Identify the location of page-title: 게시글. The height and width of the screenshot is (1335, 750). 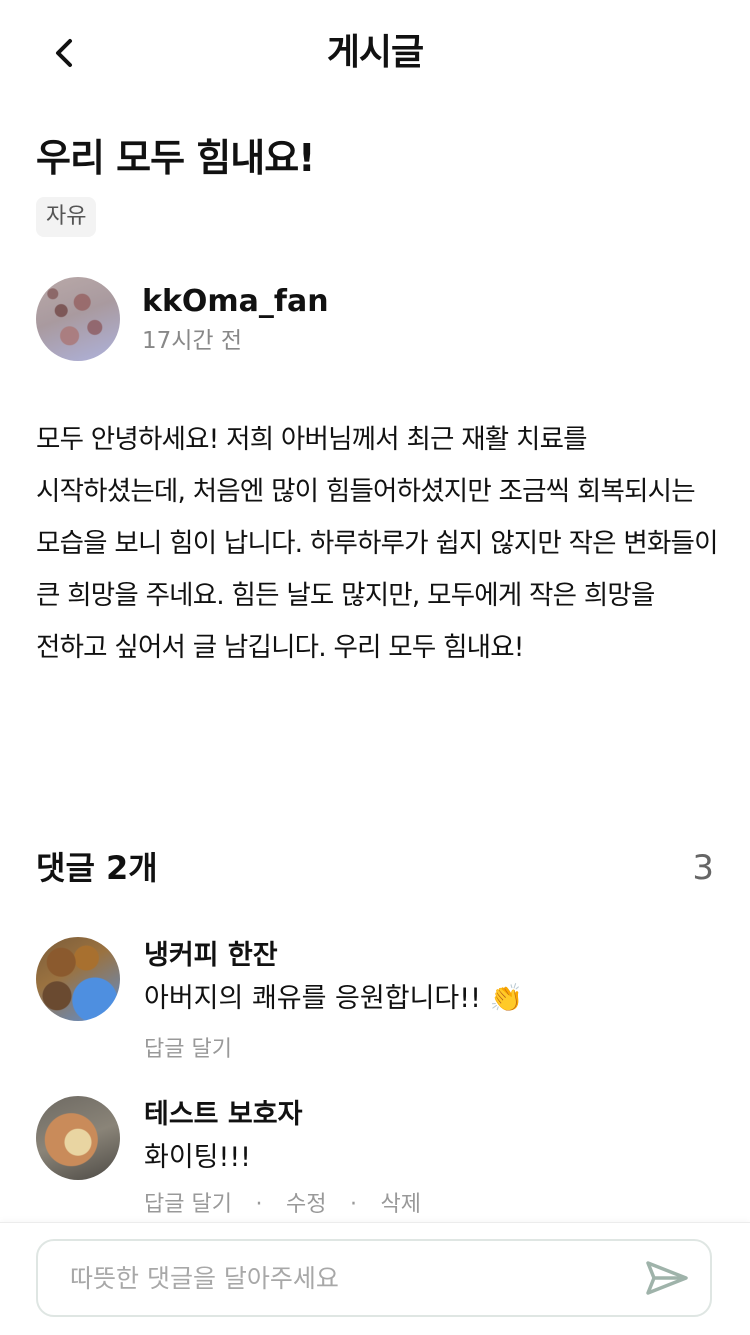
(375, 52).